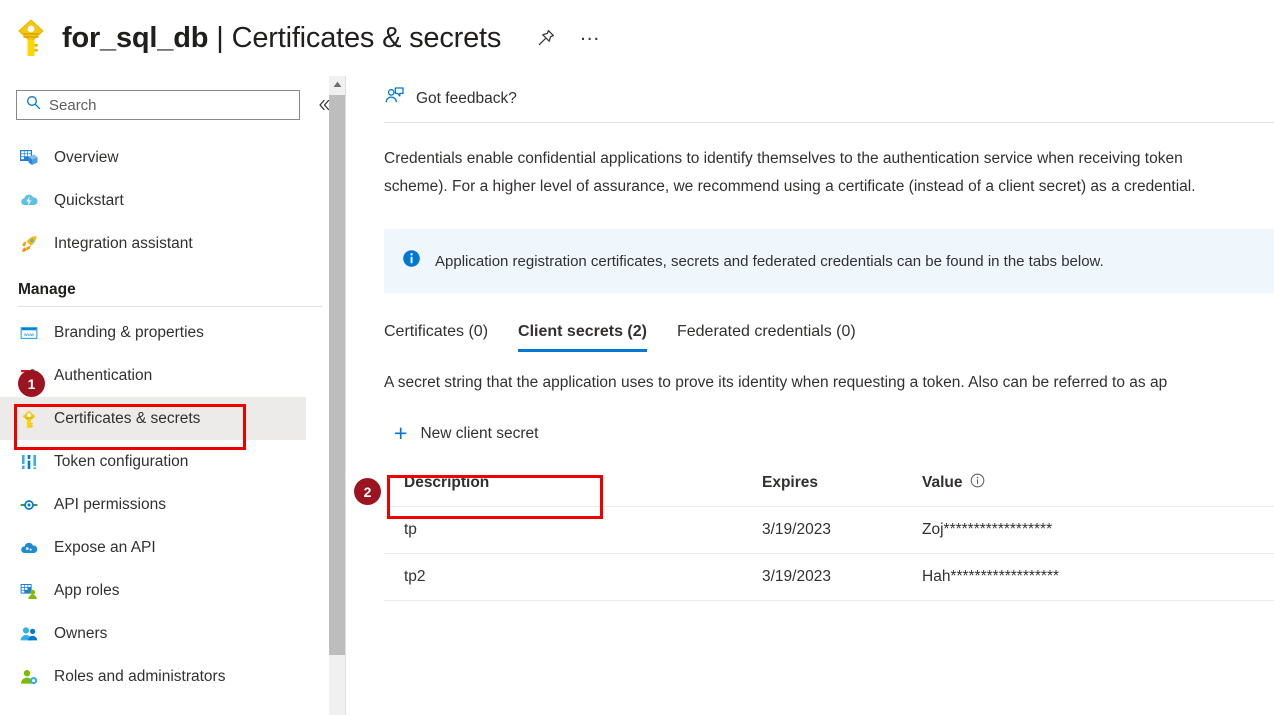 This screenshot has height=715, width=1274. What do you see at coordinates (129, 332) in the screenshot?
I see `sidebar-item-label: Branding & properties` at bounding box center [129, 332].